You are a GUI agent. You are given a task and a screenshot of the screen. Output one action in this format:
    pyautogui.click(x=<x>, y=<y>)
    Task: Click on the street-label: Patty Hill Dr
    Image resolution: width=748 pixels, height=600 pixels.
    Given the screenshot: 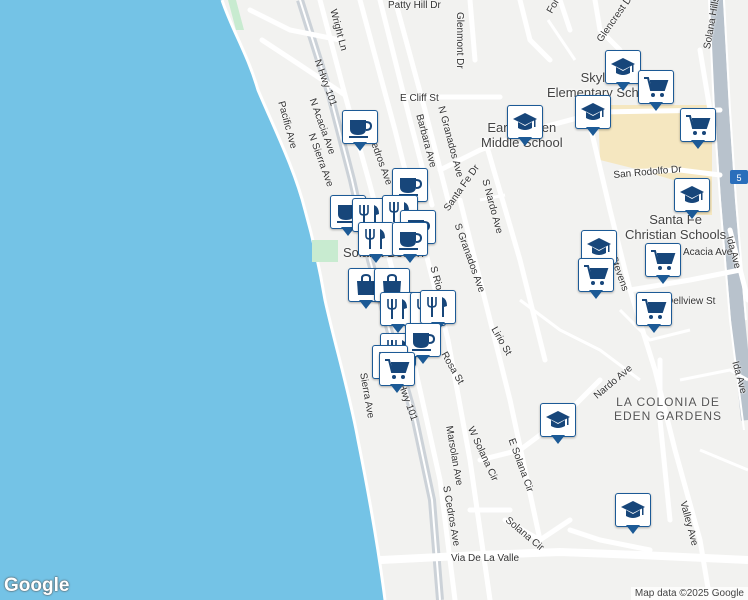 What is the action you would take?
    pyautogui.click(x=414, y=5)
    